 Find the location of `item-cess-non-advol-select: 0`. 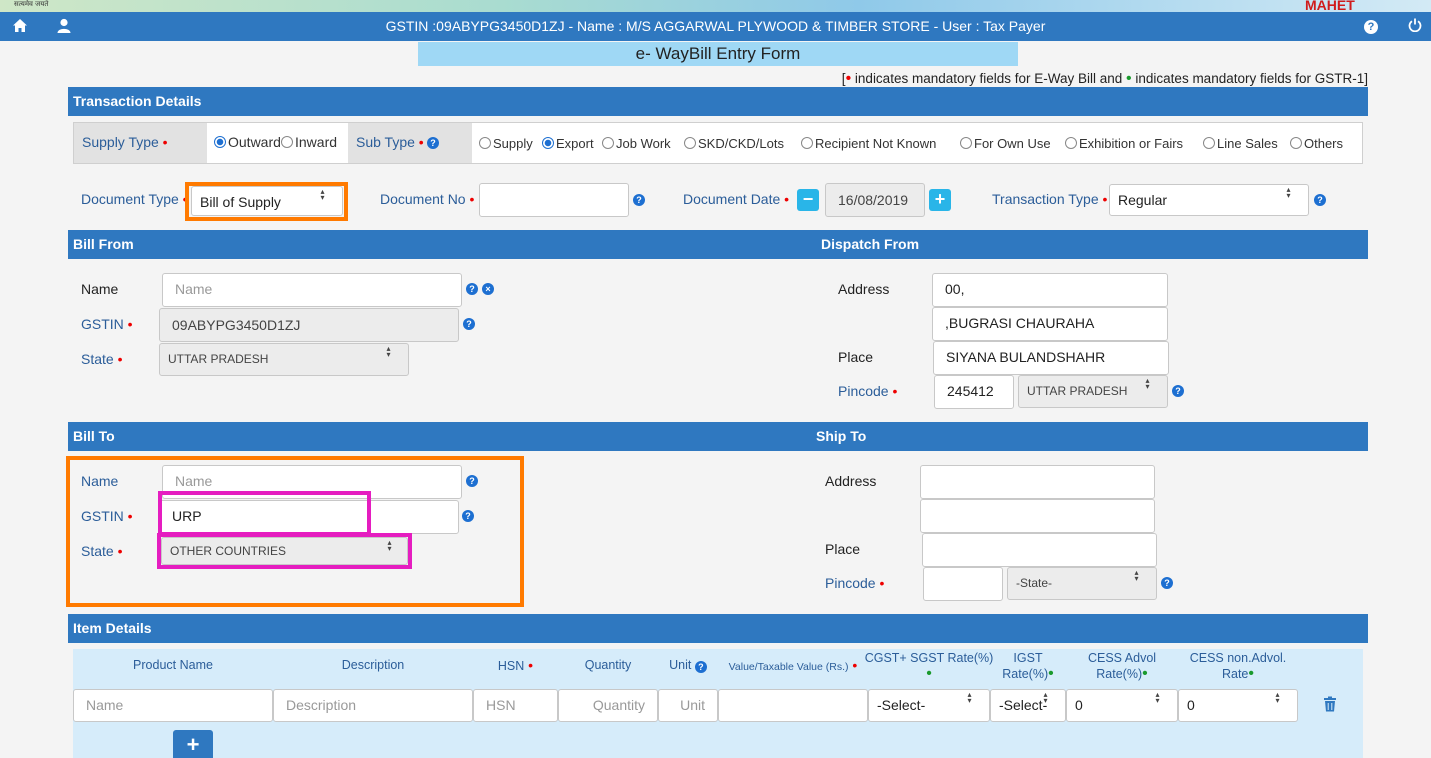

item-cess-non-advol-select: 0 is located at coordinates (1238, 705).